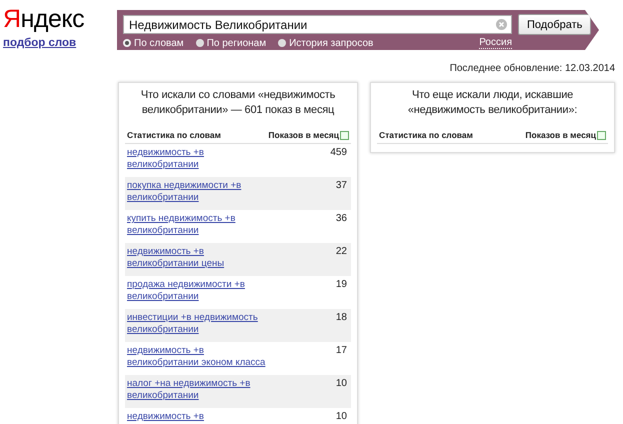 The width and height of the screenshot is (623, 424). I want to click on query-link: налог +на недвижимость +в великобритании, so click(197, 390).